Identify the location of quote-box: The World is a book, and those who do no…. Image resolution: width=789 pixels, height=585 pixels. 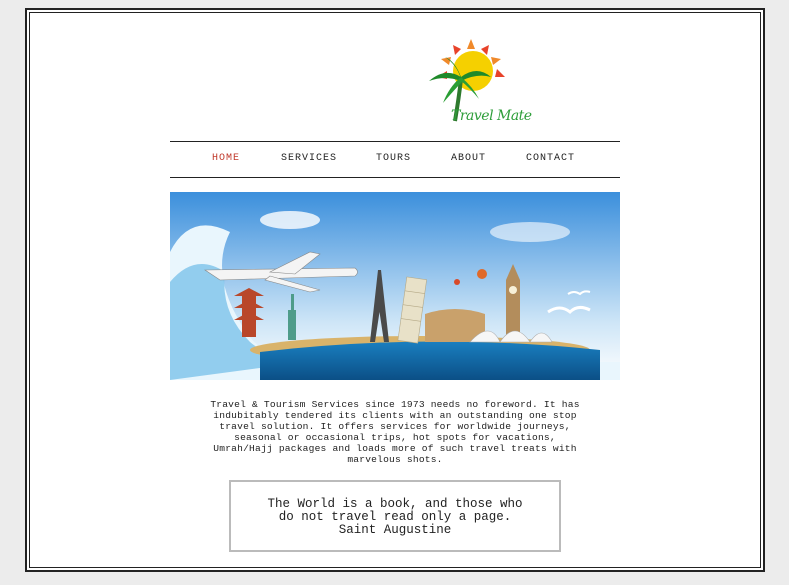
(395, 516).